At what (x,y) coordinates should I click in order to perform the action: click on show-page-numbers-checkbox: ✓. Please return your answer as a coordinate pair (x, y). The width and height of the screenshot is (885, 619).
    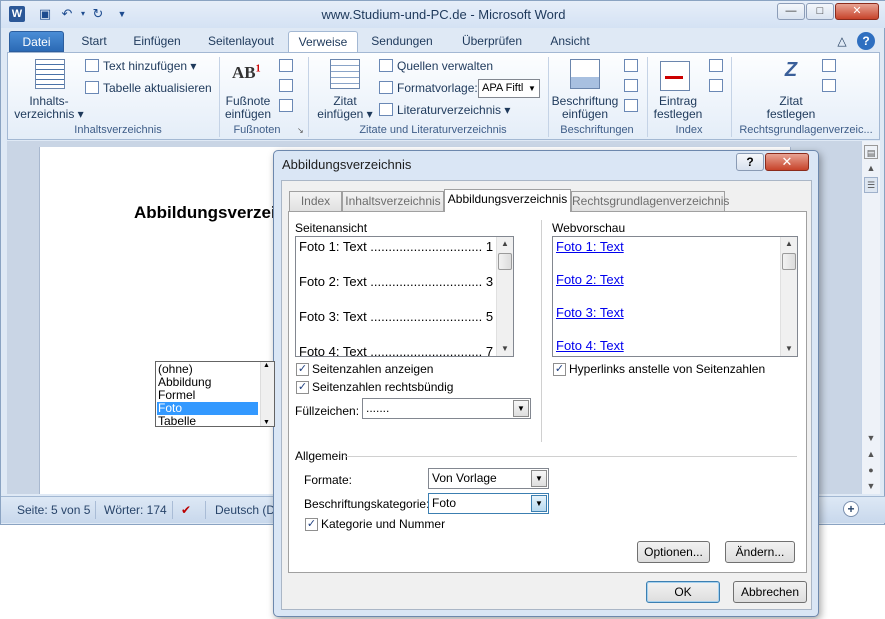
    Looking at the image, I should click on (302, 369).